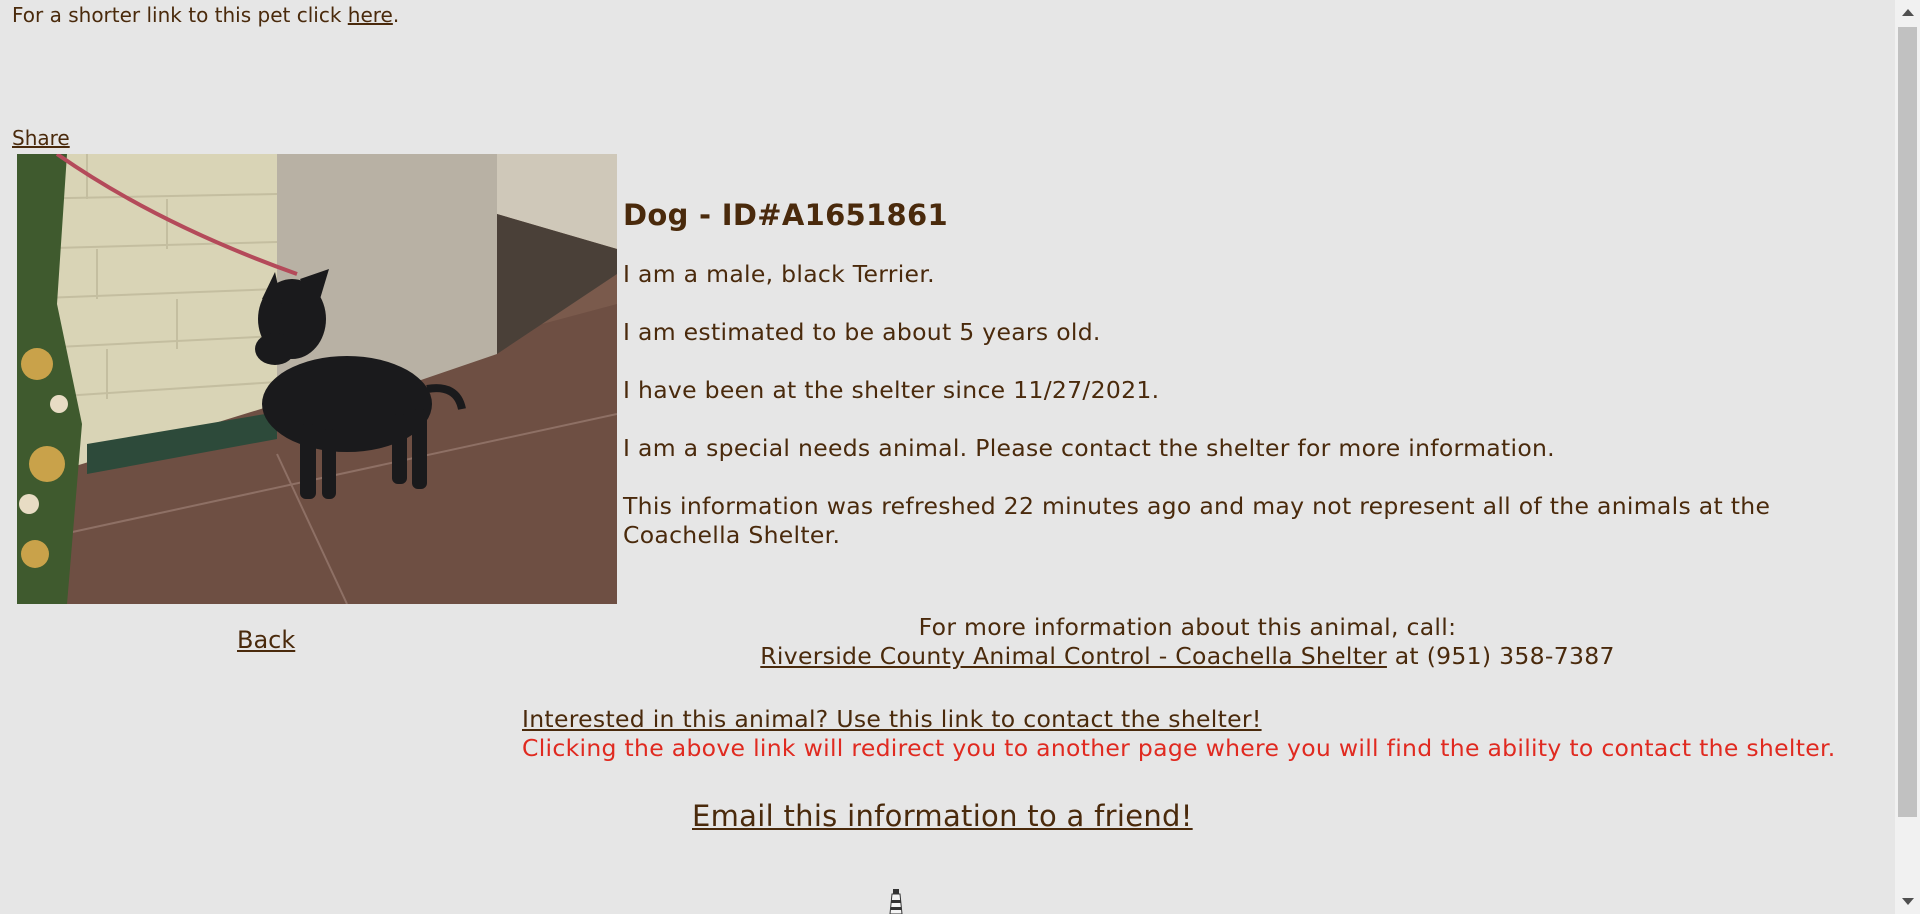 The image size is (1920, 914). What do you see at coordinates (862, 332) in the screenshot?
I see `animal-age: I am estimated to be about 5 years old.` at bounding box center [862, 332].